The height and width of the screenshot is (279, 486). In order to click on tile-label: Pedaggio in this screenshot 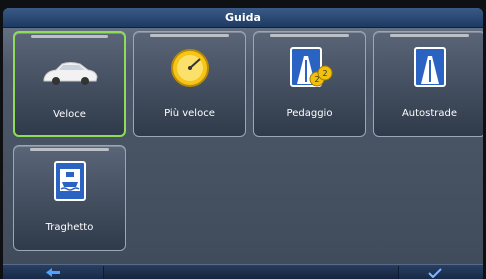, I will do `click(309, 113)`.